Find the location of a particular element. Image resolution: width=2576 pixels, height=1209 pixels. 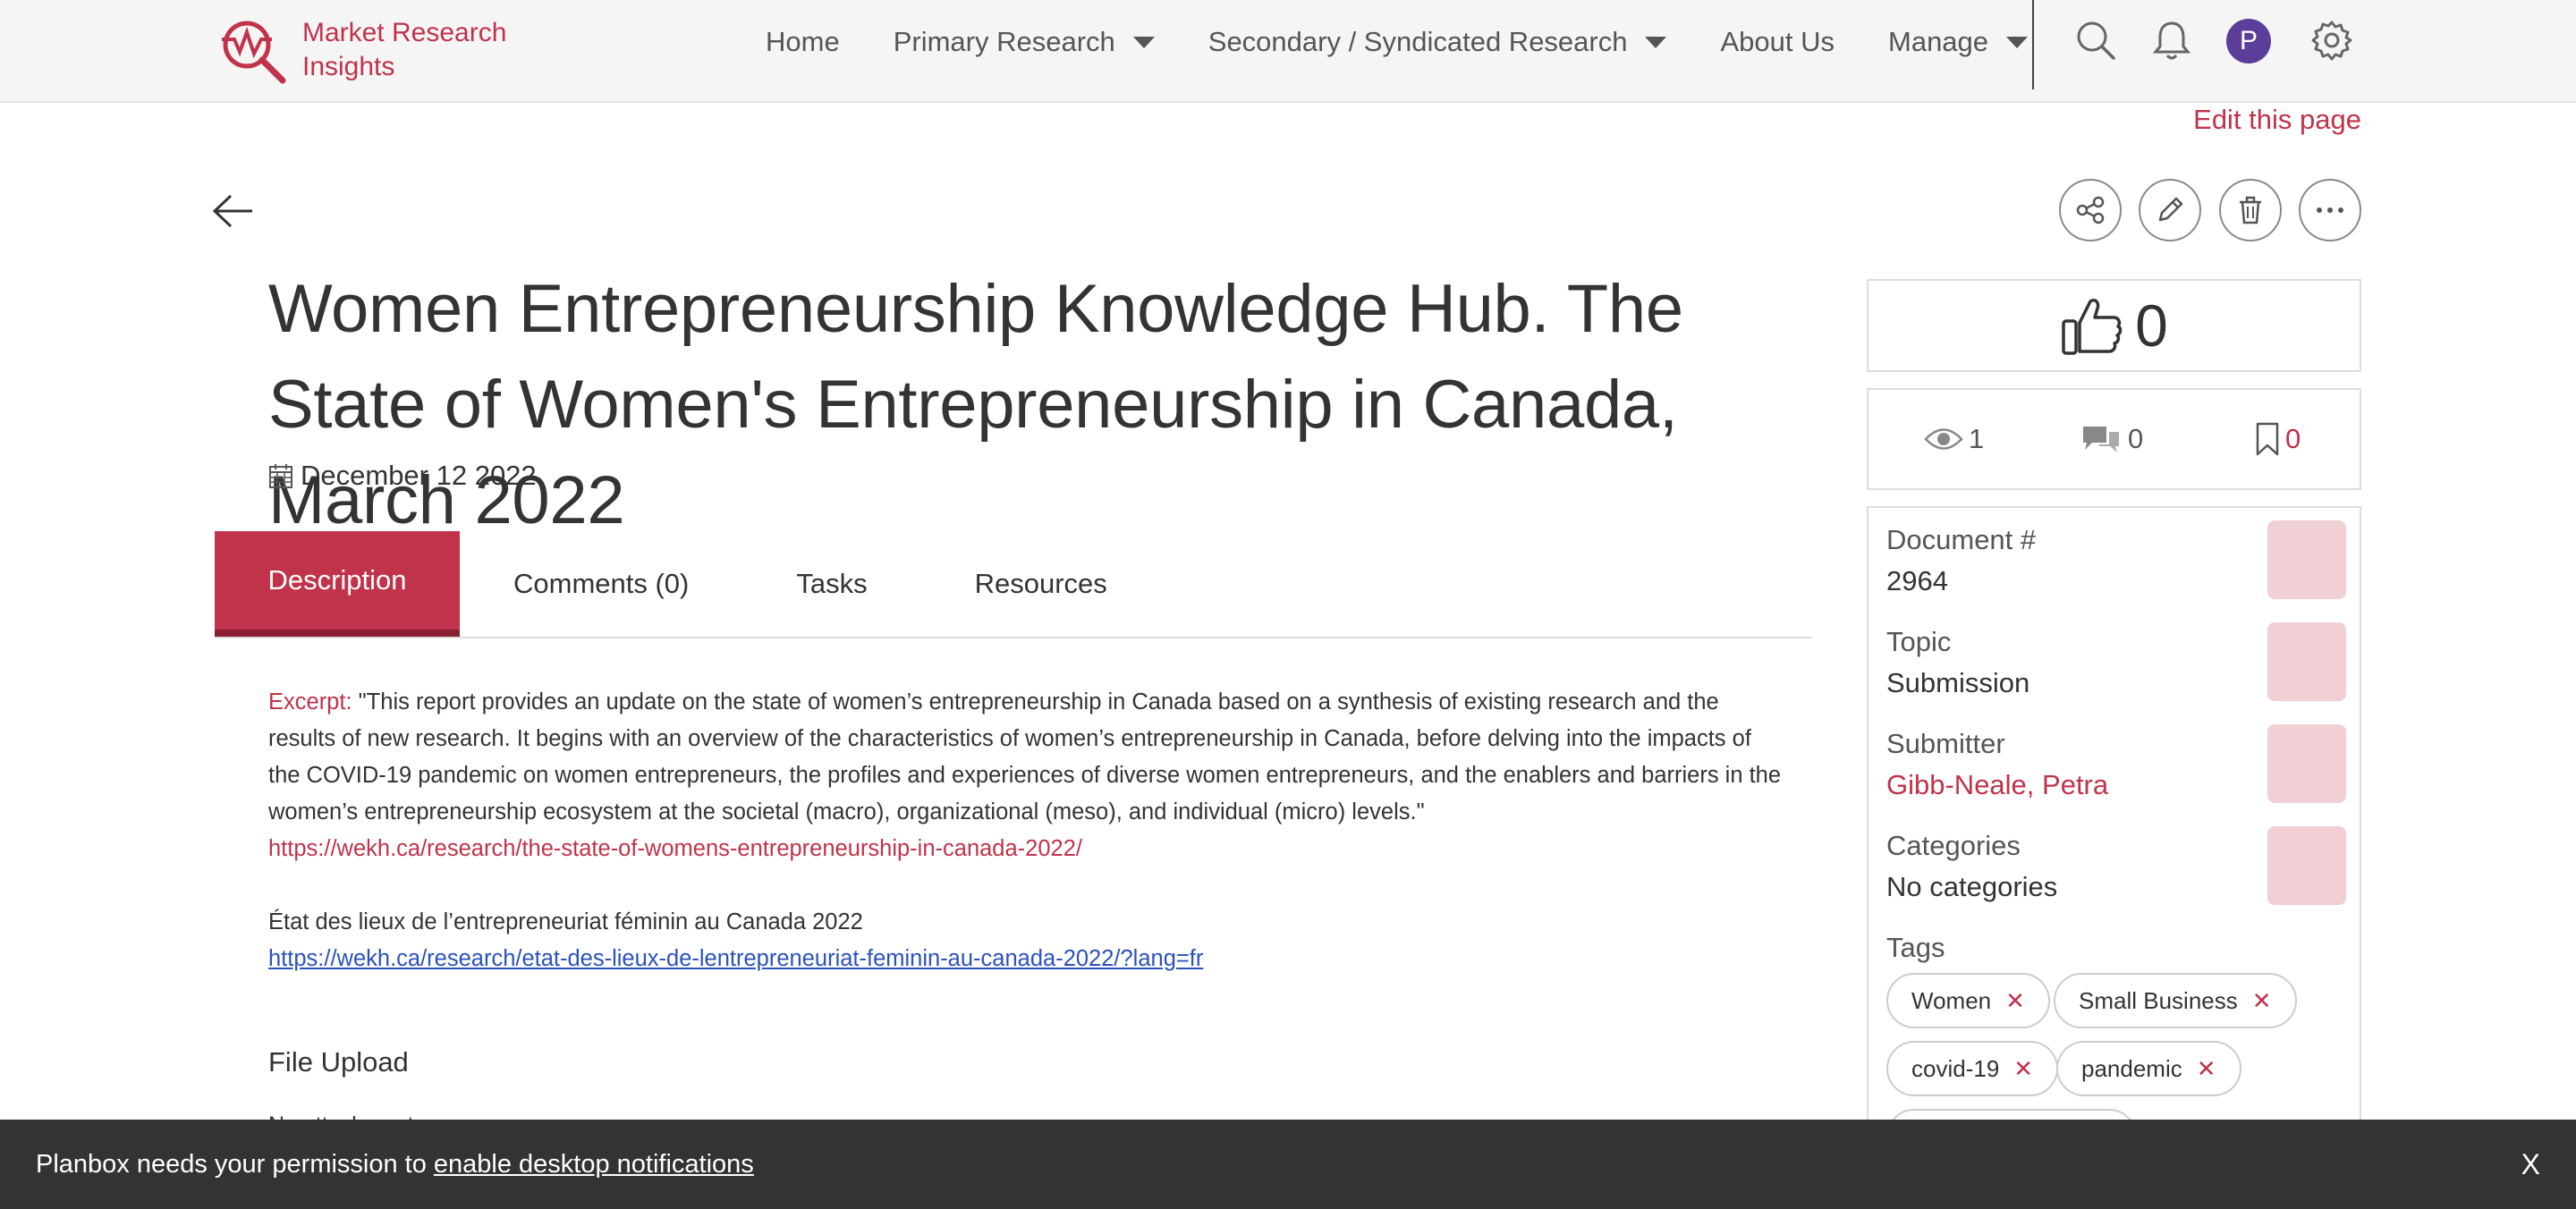

close-notification-button: X is located at coordinates (2530, 1164).